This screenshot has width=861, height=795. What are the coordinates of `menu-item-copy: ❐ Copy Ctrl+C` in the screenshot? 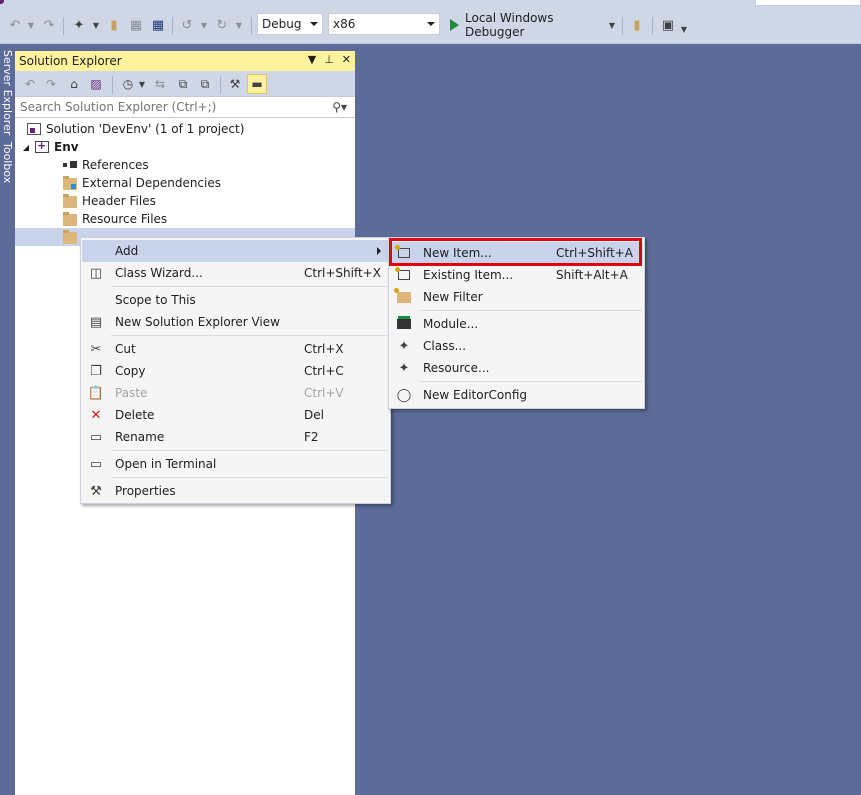 It's located at (235, 371).